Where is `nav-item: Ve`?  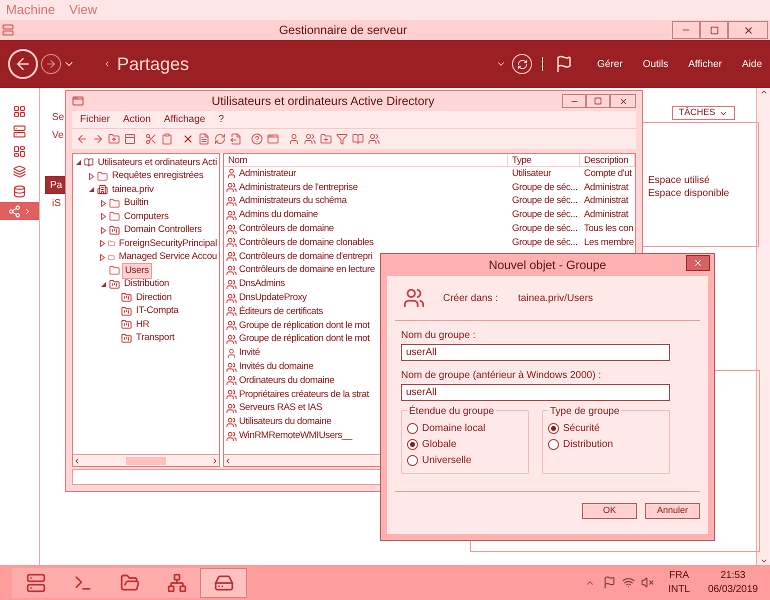 nav-item: Ve is located at coordinates (58, 135).